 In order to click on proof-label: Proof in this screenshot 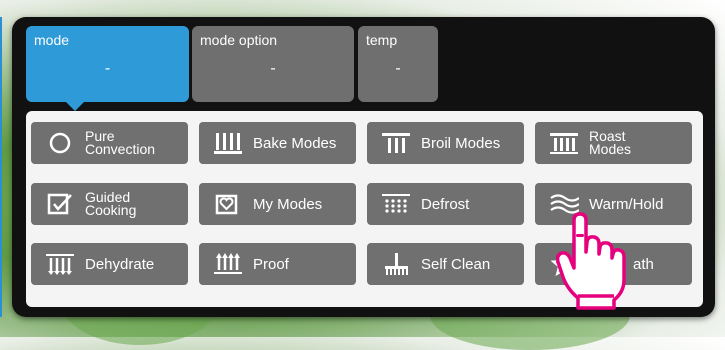, I will do `click(271, 264)`.